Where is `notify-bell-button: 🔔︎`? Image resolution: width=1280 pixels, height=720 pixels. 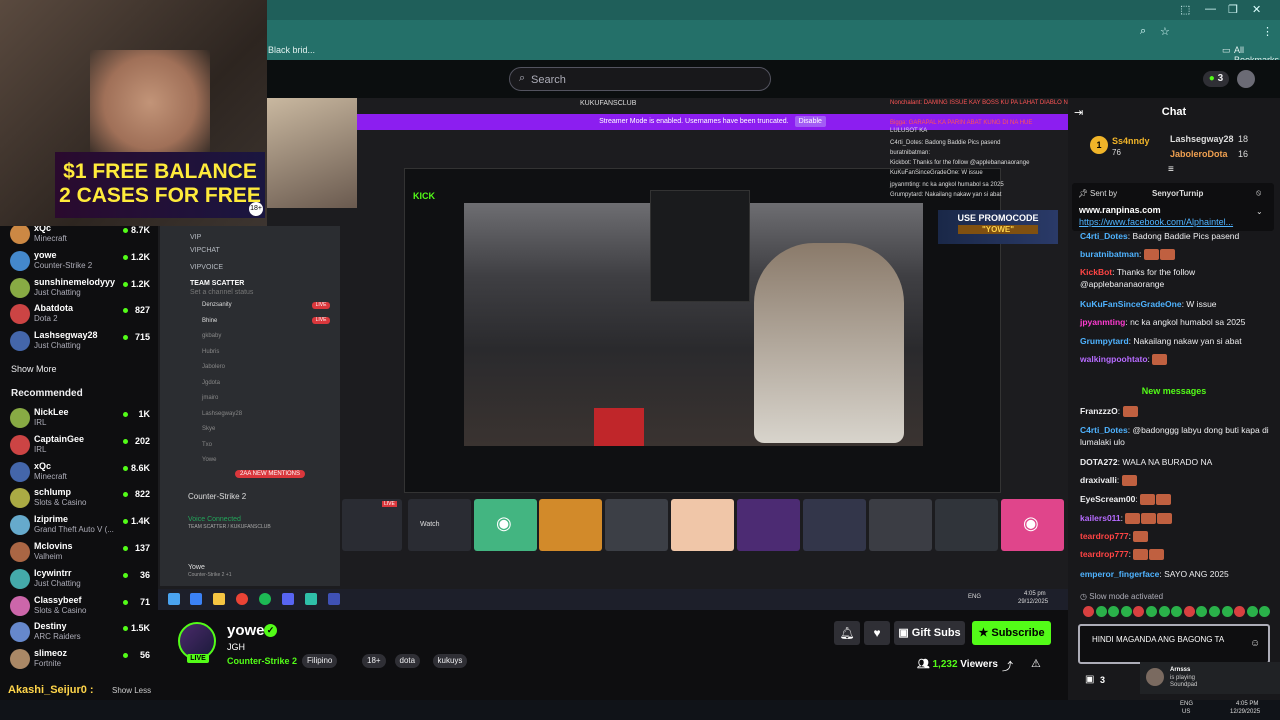
notify-bell-button: 🔔︎ is located at coordinates (847, 633).